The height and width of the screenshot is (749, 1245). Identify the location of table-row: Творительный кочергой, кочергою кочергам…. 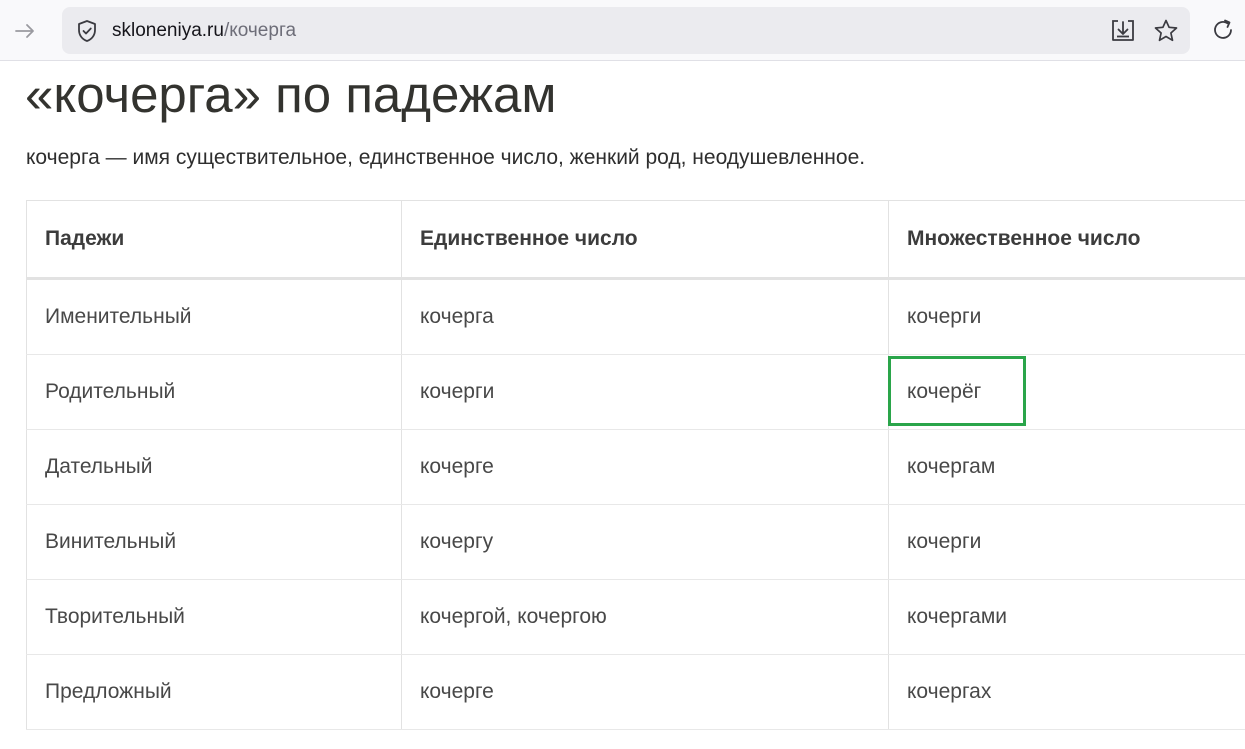
(635, 617).